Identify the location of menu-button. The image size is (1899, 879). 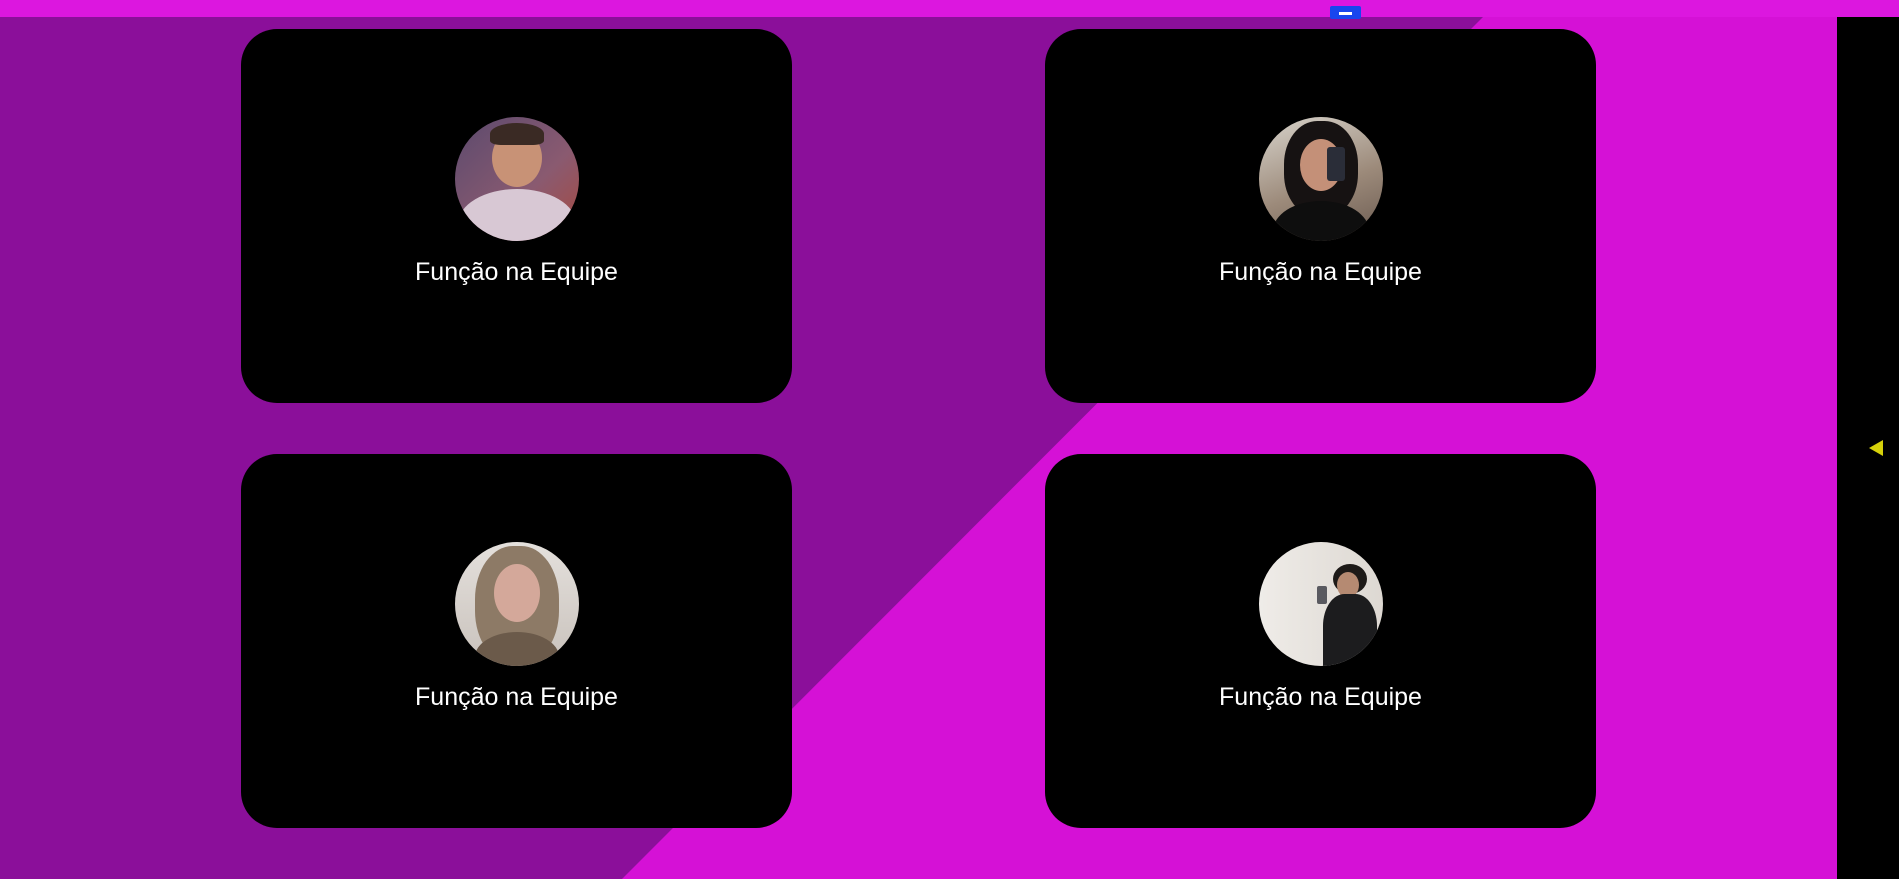
(1345, 12).